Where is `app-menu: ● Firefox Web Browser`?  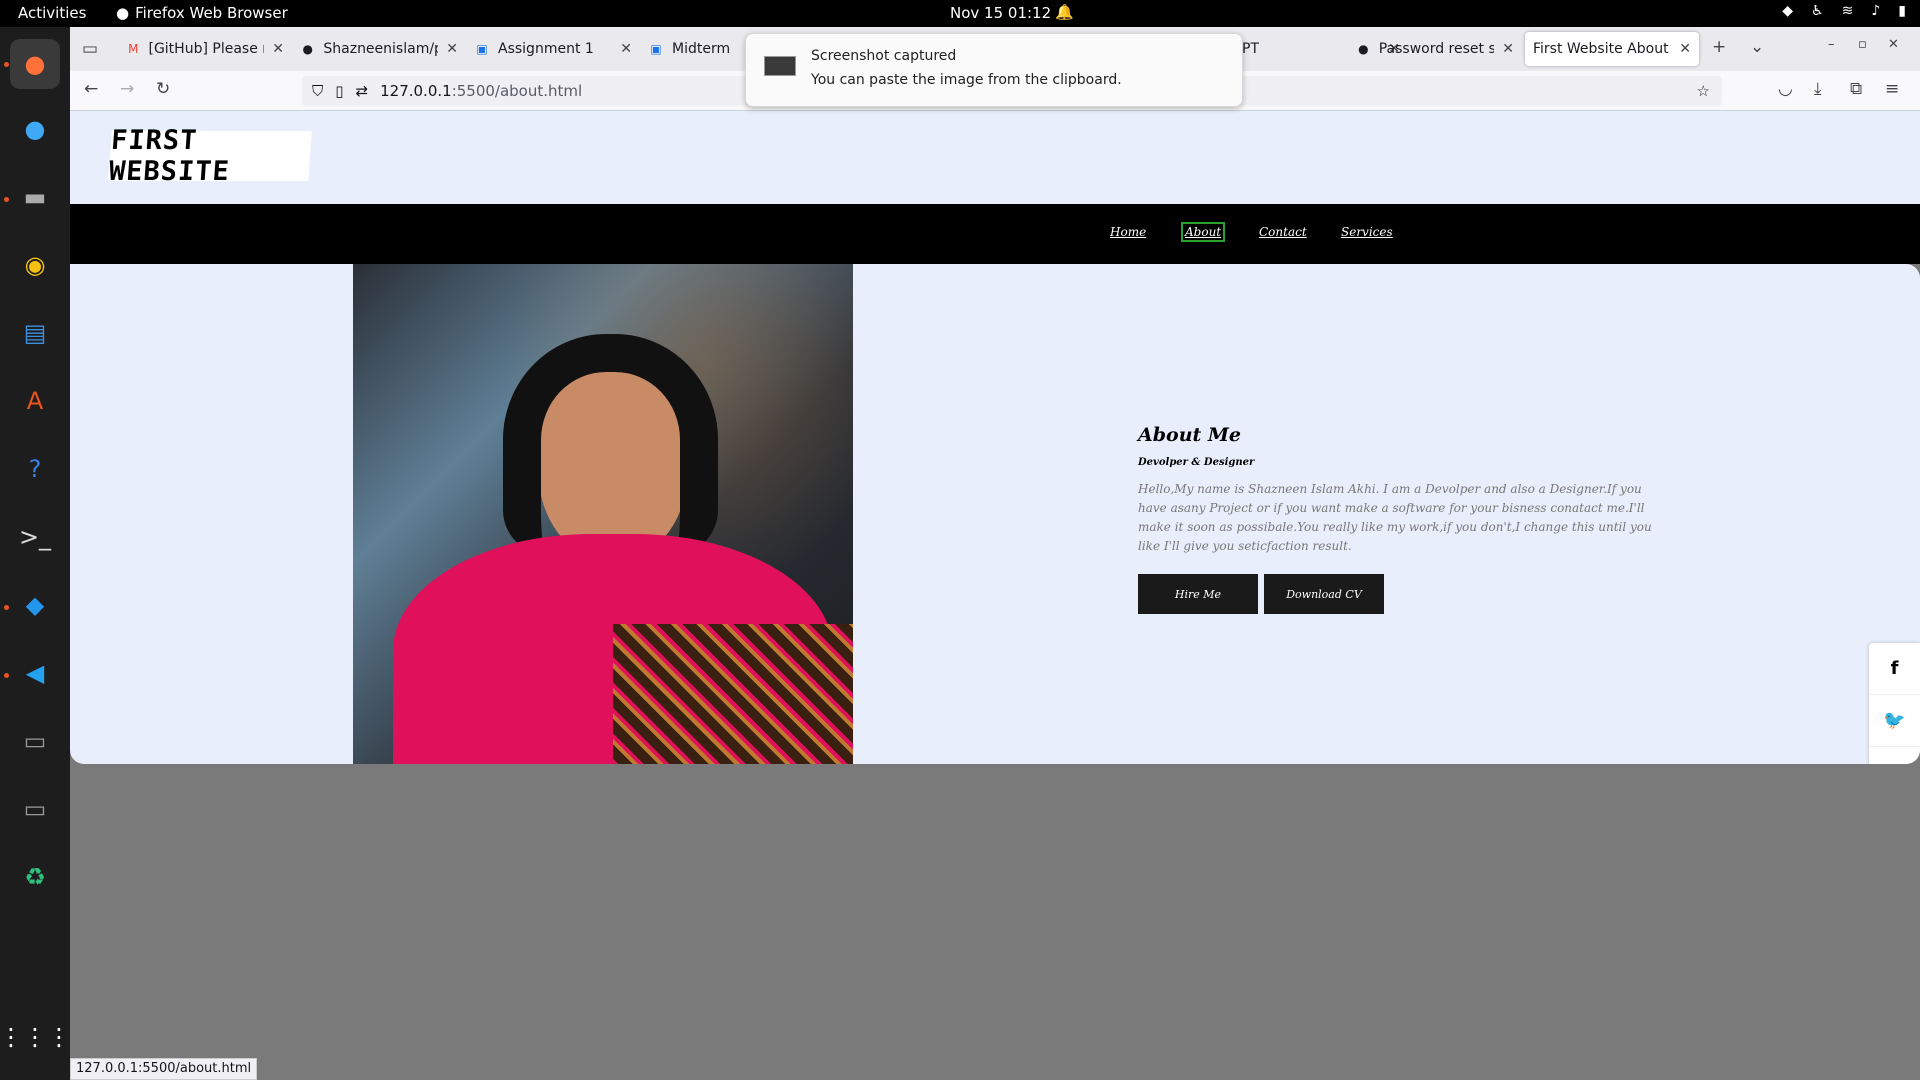 app-menu: ● Firefox Web Browser is located at coordinates (202, 13).